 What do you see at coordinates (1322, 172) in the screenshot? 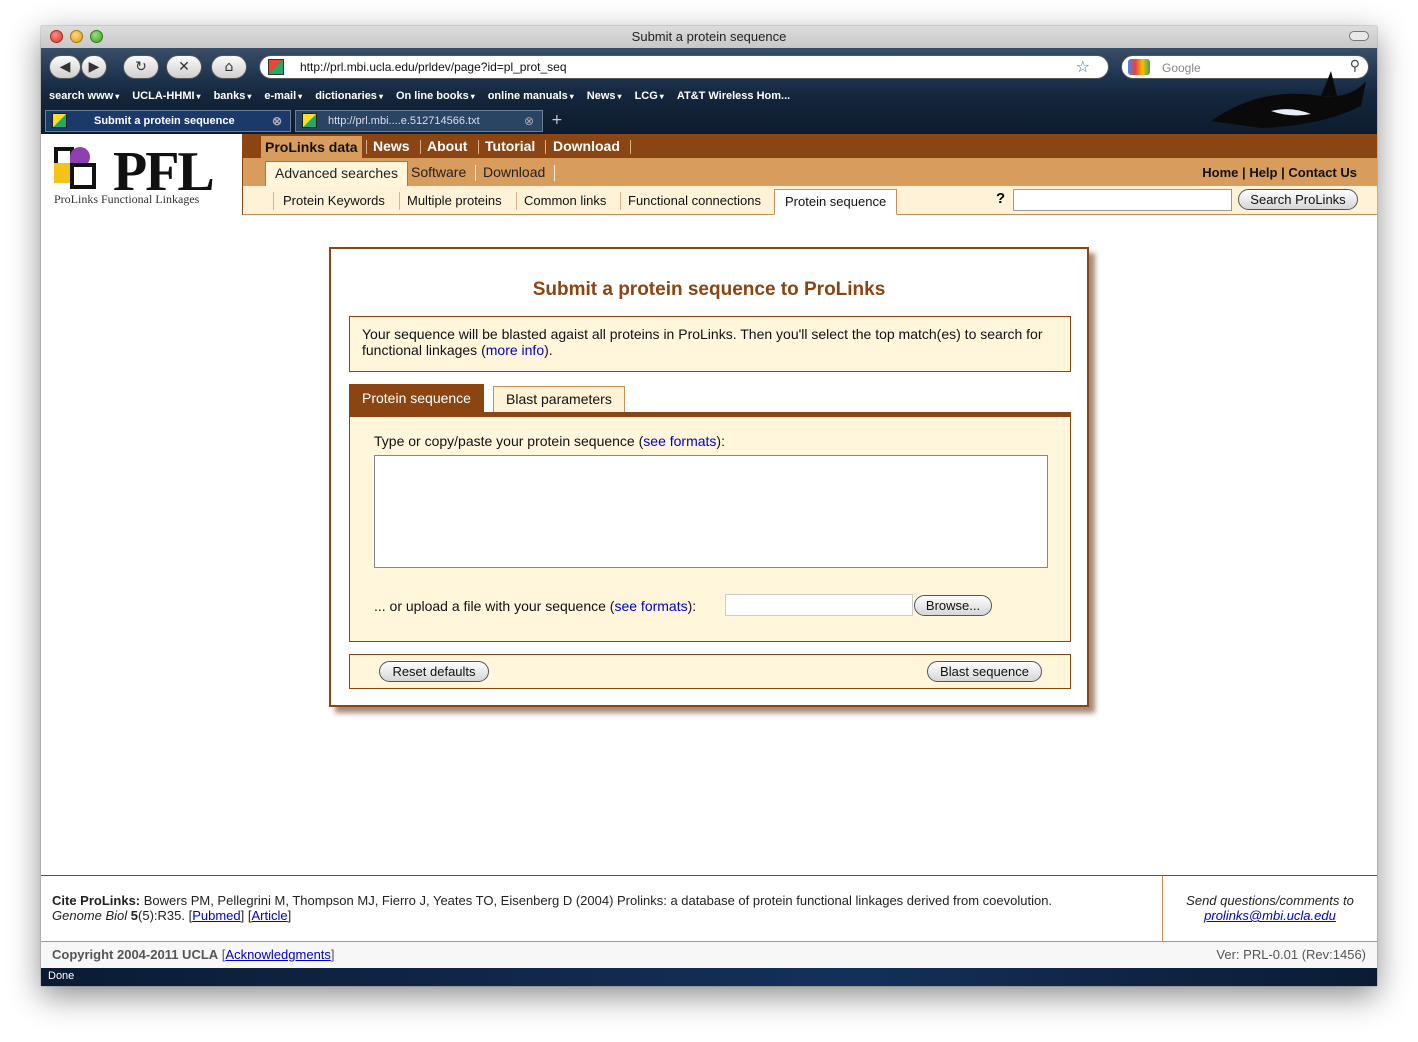
I see `contact-link: Contact Us` at bounding box center [1322, 172].